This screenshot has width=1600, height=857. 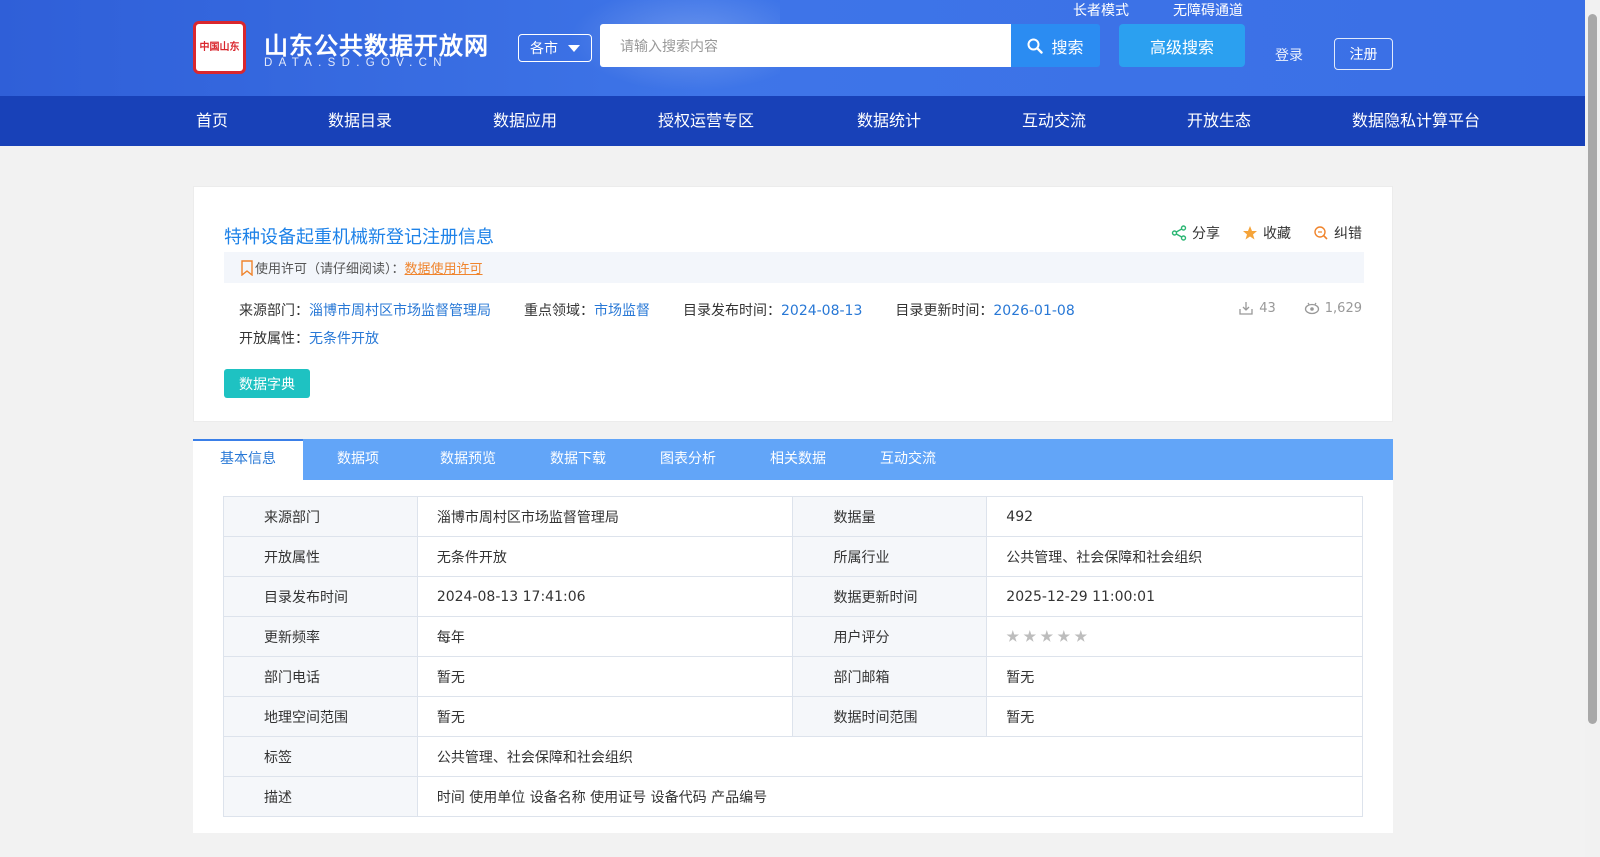 I want to click on table-row: 地理空间范围 暂无 数据时间范围 暂无, so click(x=793, y=716).